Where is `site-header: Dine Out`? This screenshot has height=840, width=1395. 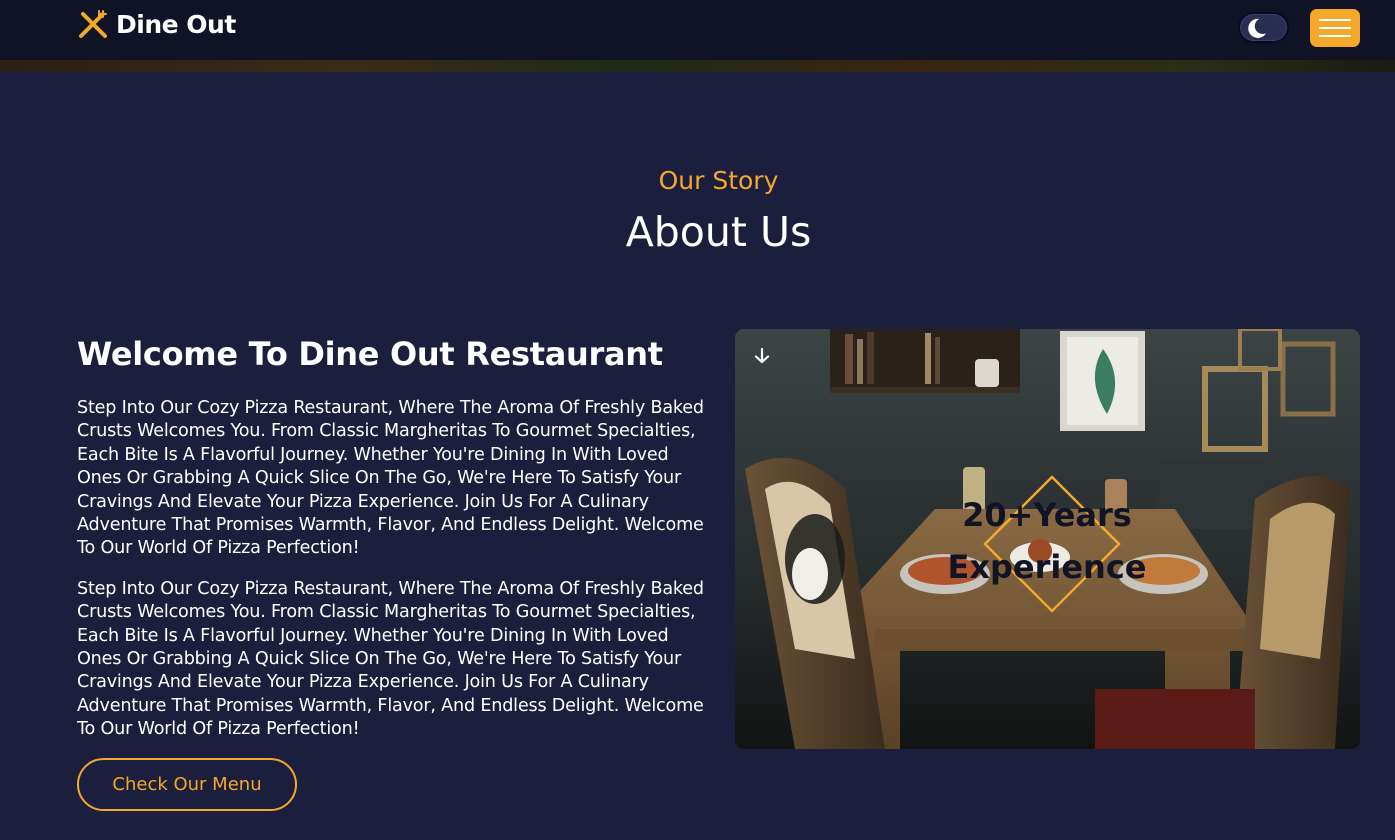
site-header: Dine Out is located at coordinates (697, 36).